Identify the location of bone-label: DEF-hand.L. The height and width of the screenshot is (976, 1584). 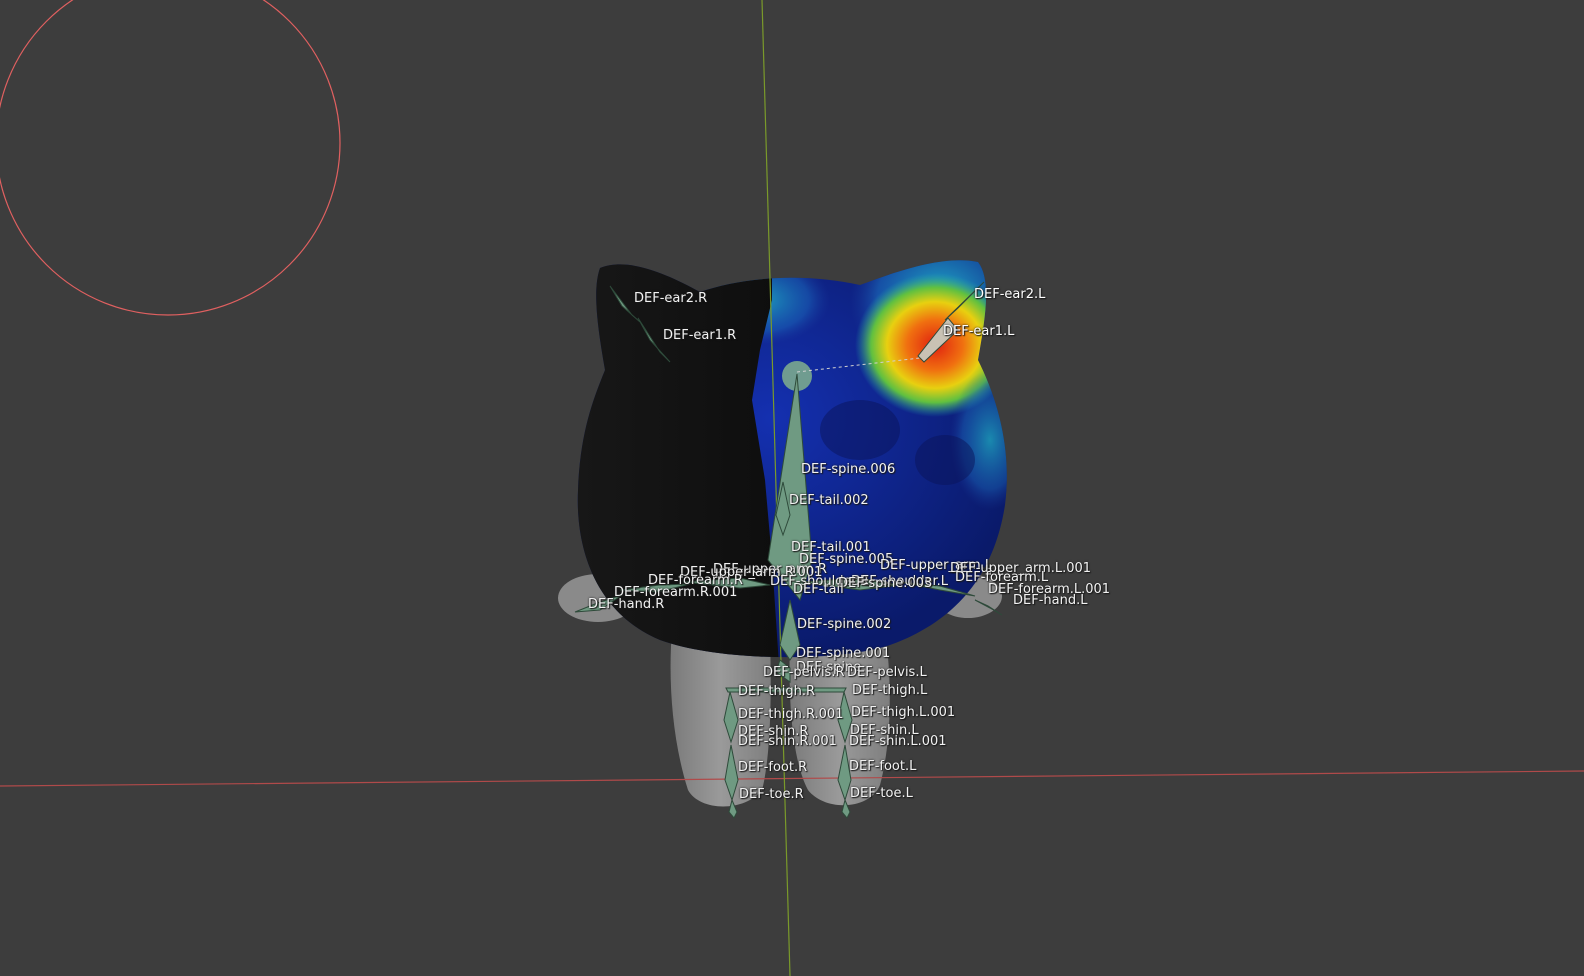
(1050, 601).